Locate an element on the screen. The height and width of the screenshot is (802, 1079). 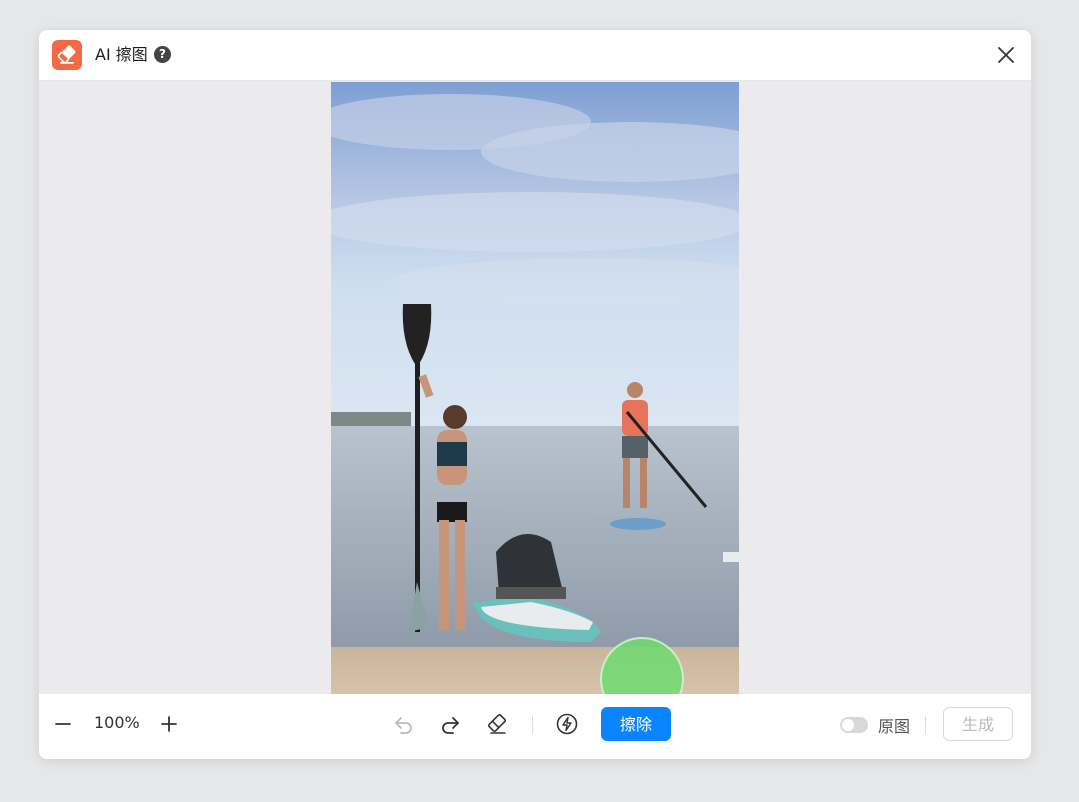
zoom-out-button is located at coordinates (63, 724).